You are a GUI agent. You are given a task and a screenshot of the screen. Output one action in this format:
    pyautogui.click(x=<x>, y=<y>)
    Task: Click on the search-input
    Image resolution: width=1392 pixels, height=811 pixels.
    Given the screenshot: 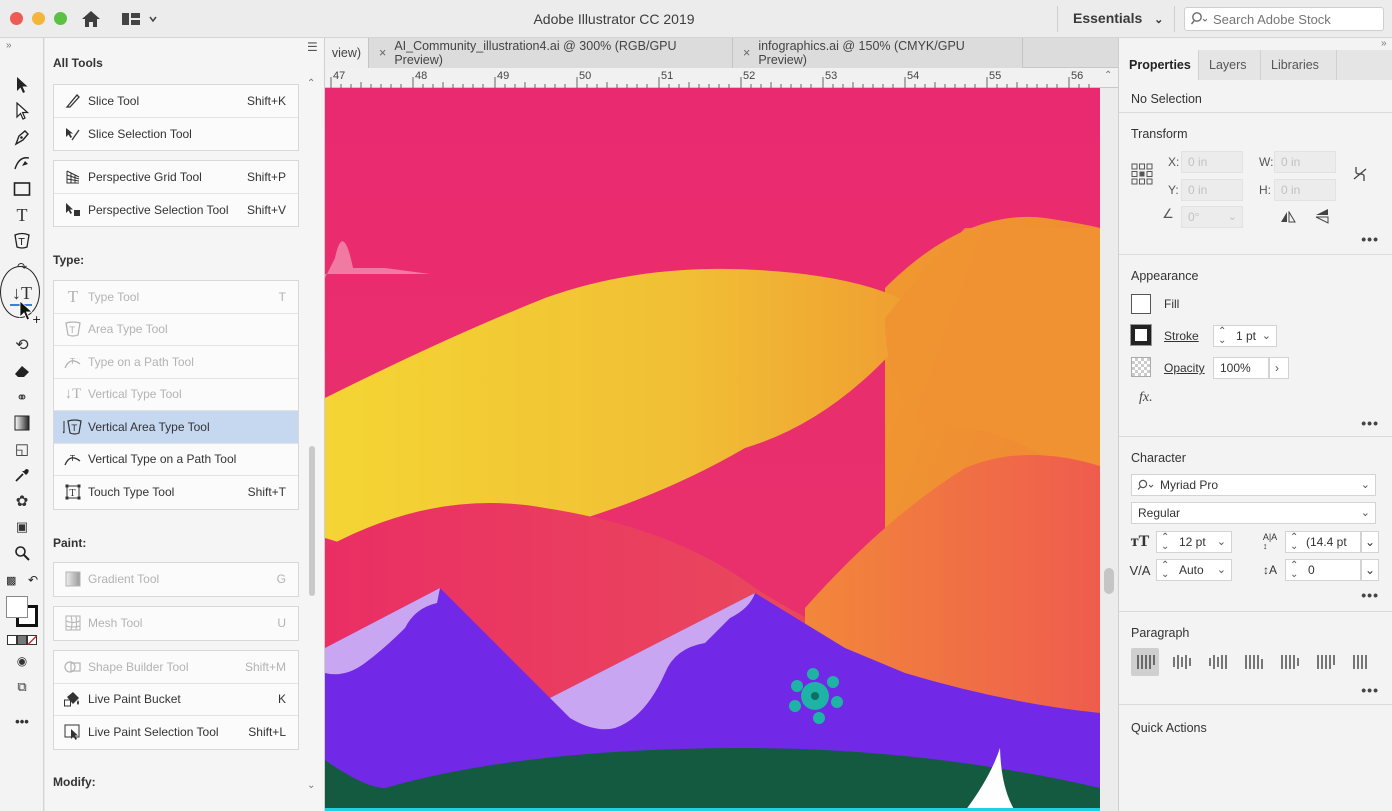 What is the action you would take?
    pyautogui.click(x=1293, y=19)
    